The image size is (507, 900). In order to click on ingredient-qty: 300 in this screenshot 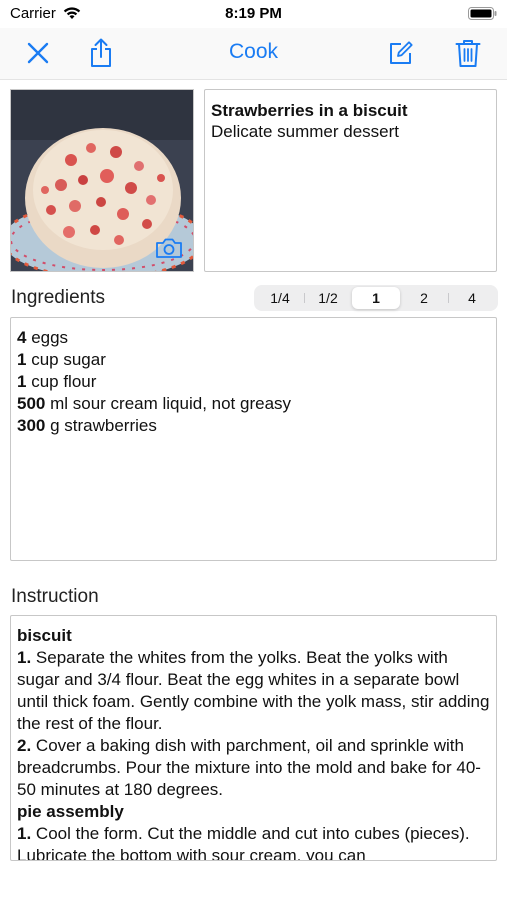, I will do `click(31, 425)`.